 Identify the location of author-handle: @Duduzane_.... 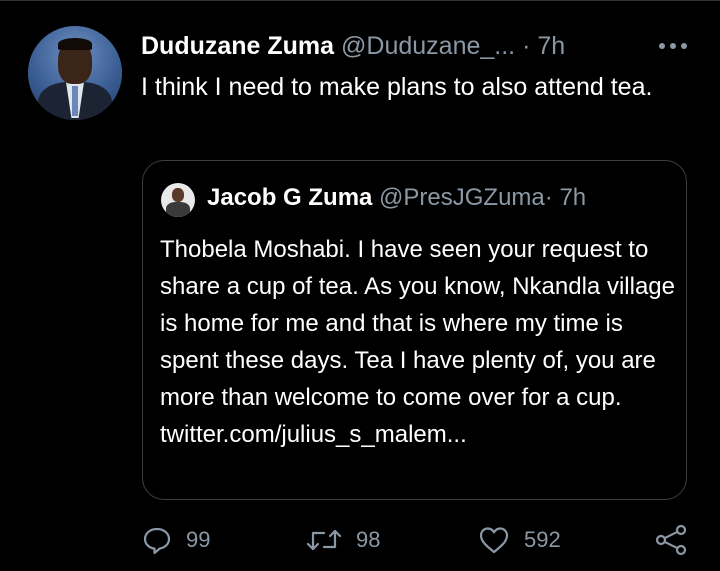
(428, 46).